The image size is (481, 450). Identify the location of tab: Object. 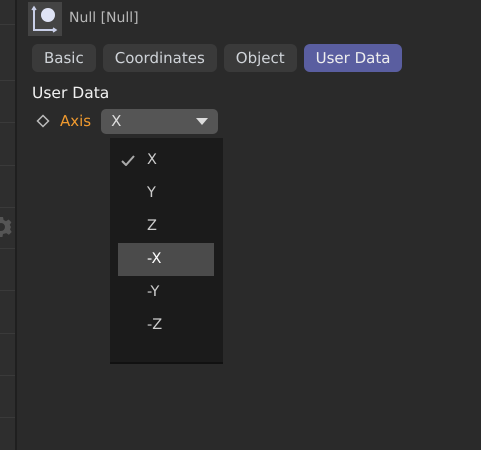
(260, 58).